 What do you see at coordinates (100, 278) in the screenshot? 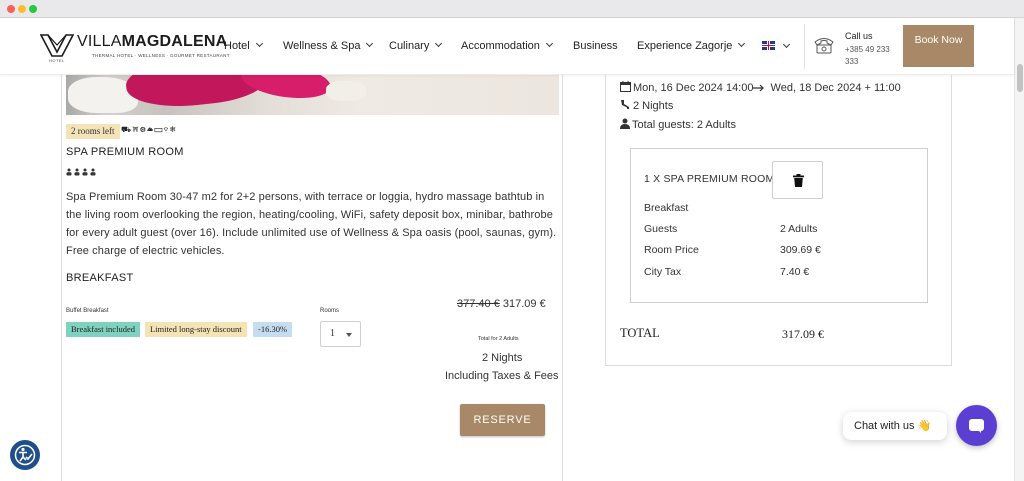
I see `rate-title: BREAKFAST` at bounding box center [100, 278].